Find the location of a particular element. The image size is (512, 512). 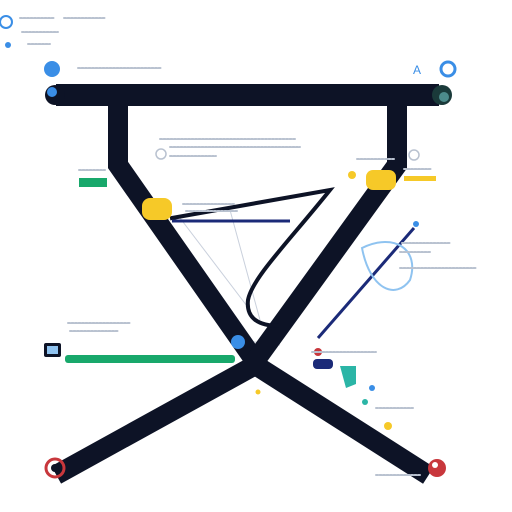

red-orb-icon is located at coordinates (437, 468).